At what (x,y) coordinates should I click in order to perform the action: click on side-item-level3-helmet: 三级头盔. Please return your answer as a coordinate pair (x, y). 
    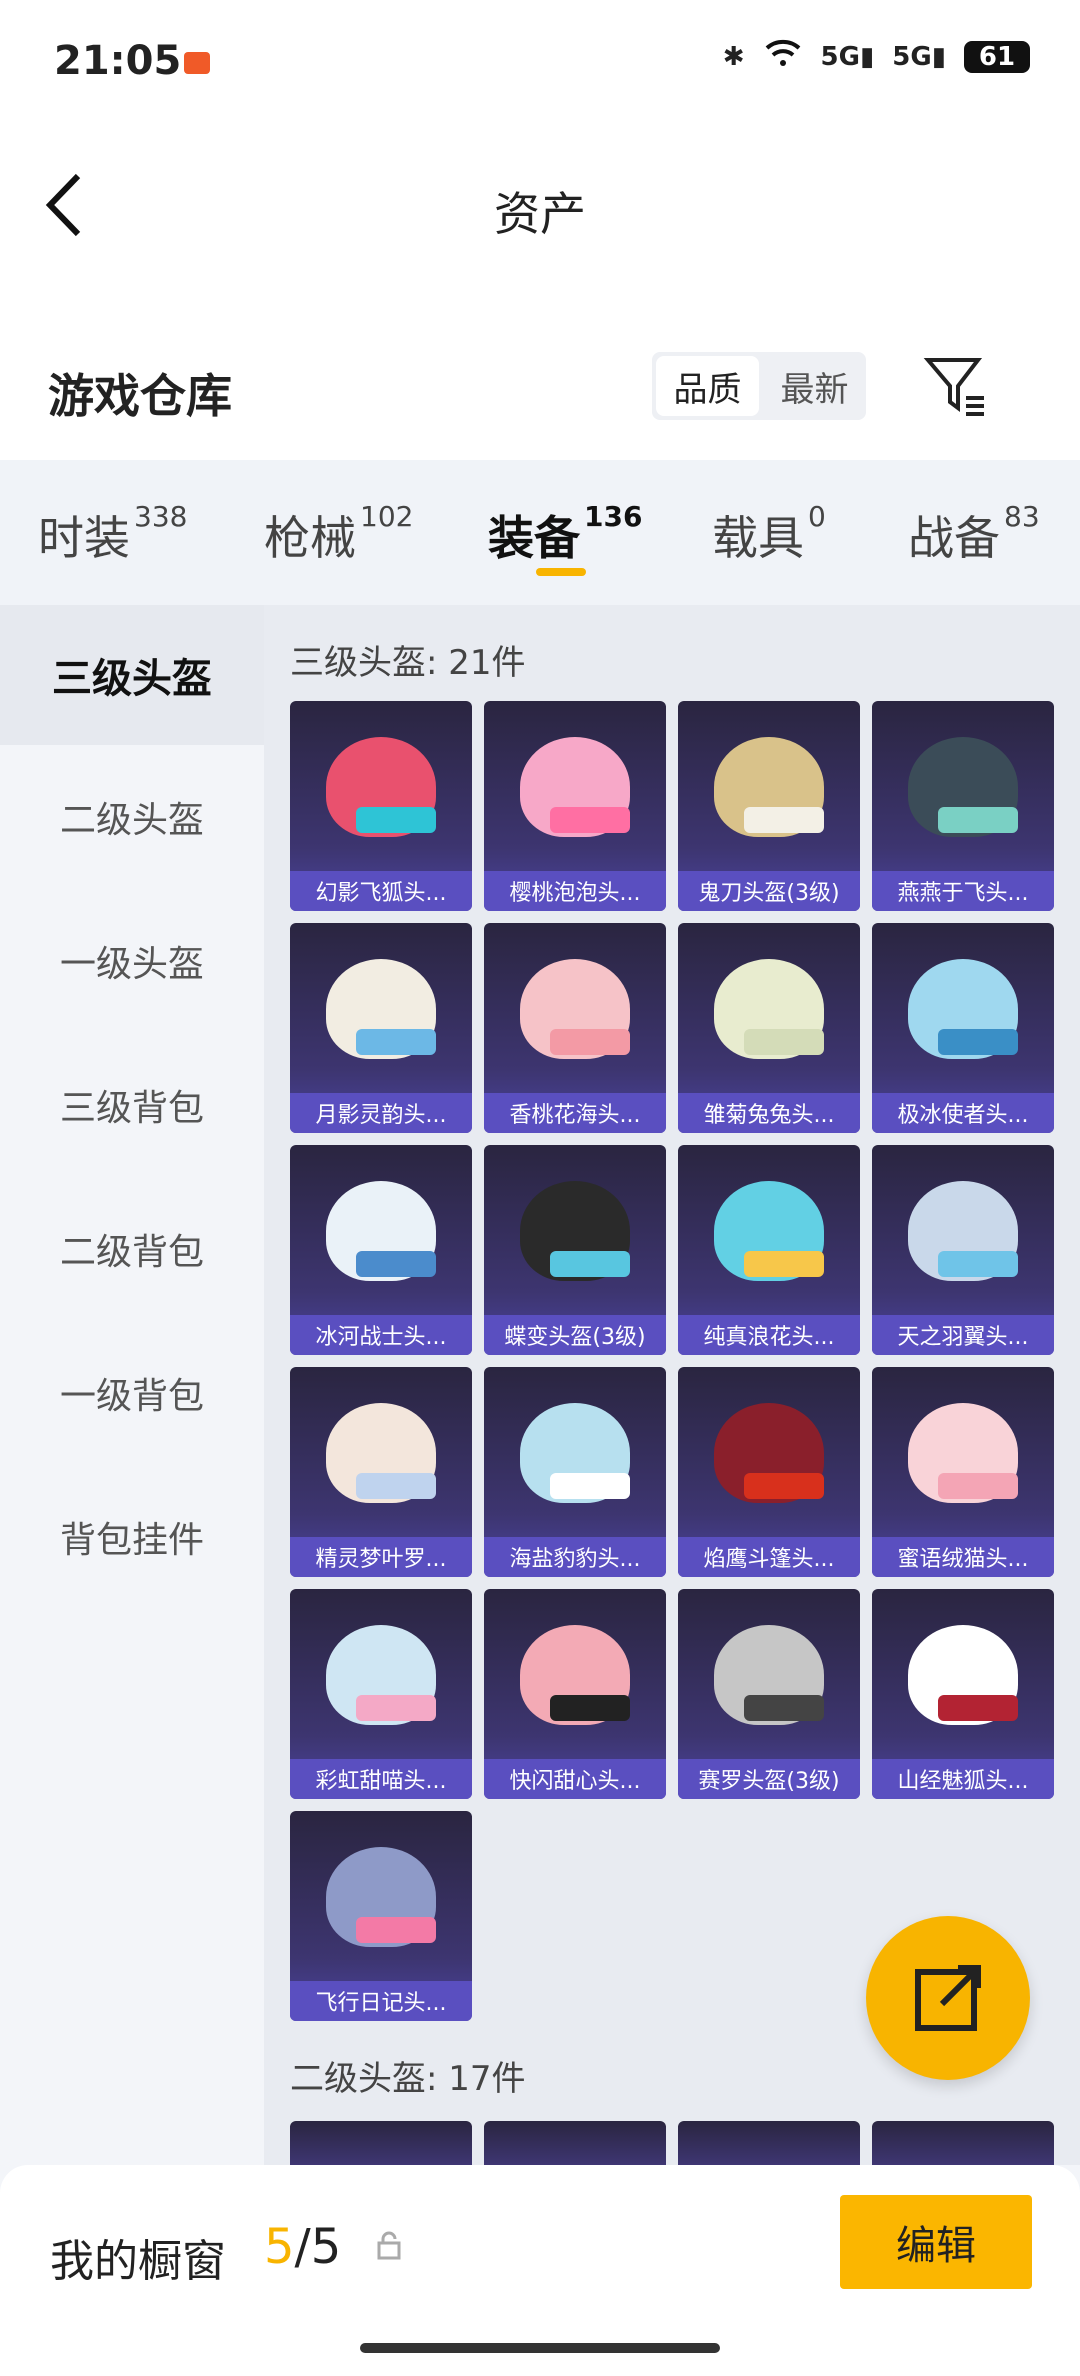
    Looking at the image, I should click on (132, 675).